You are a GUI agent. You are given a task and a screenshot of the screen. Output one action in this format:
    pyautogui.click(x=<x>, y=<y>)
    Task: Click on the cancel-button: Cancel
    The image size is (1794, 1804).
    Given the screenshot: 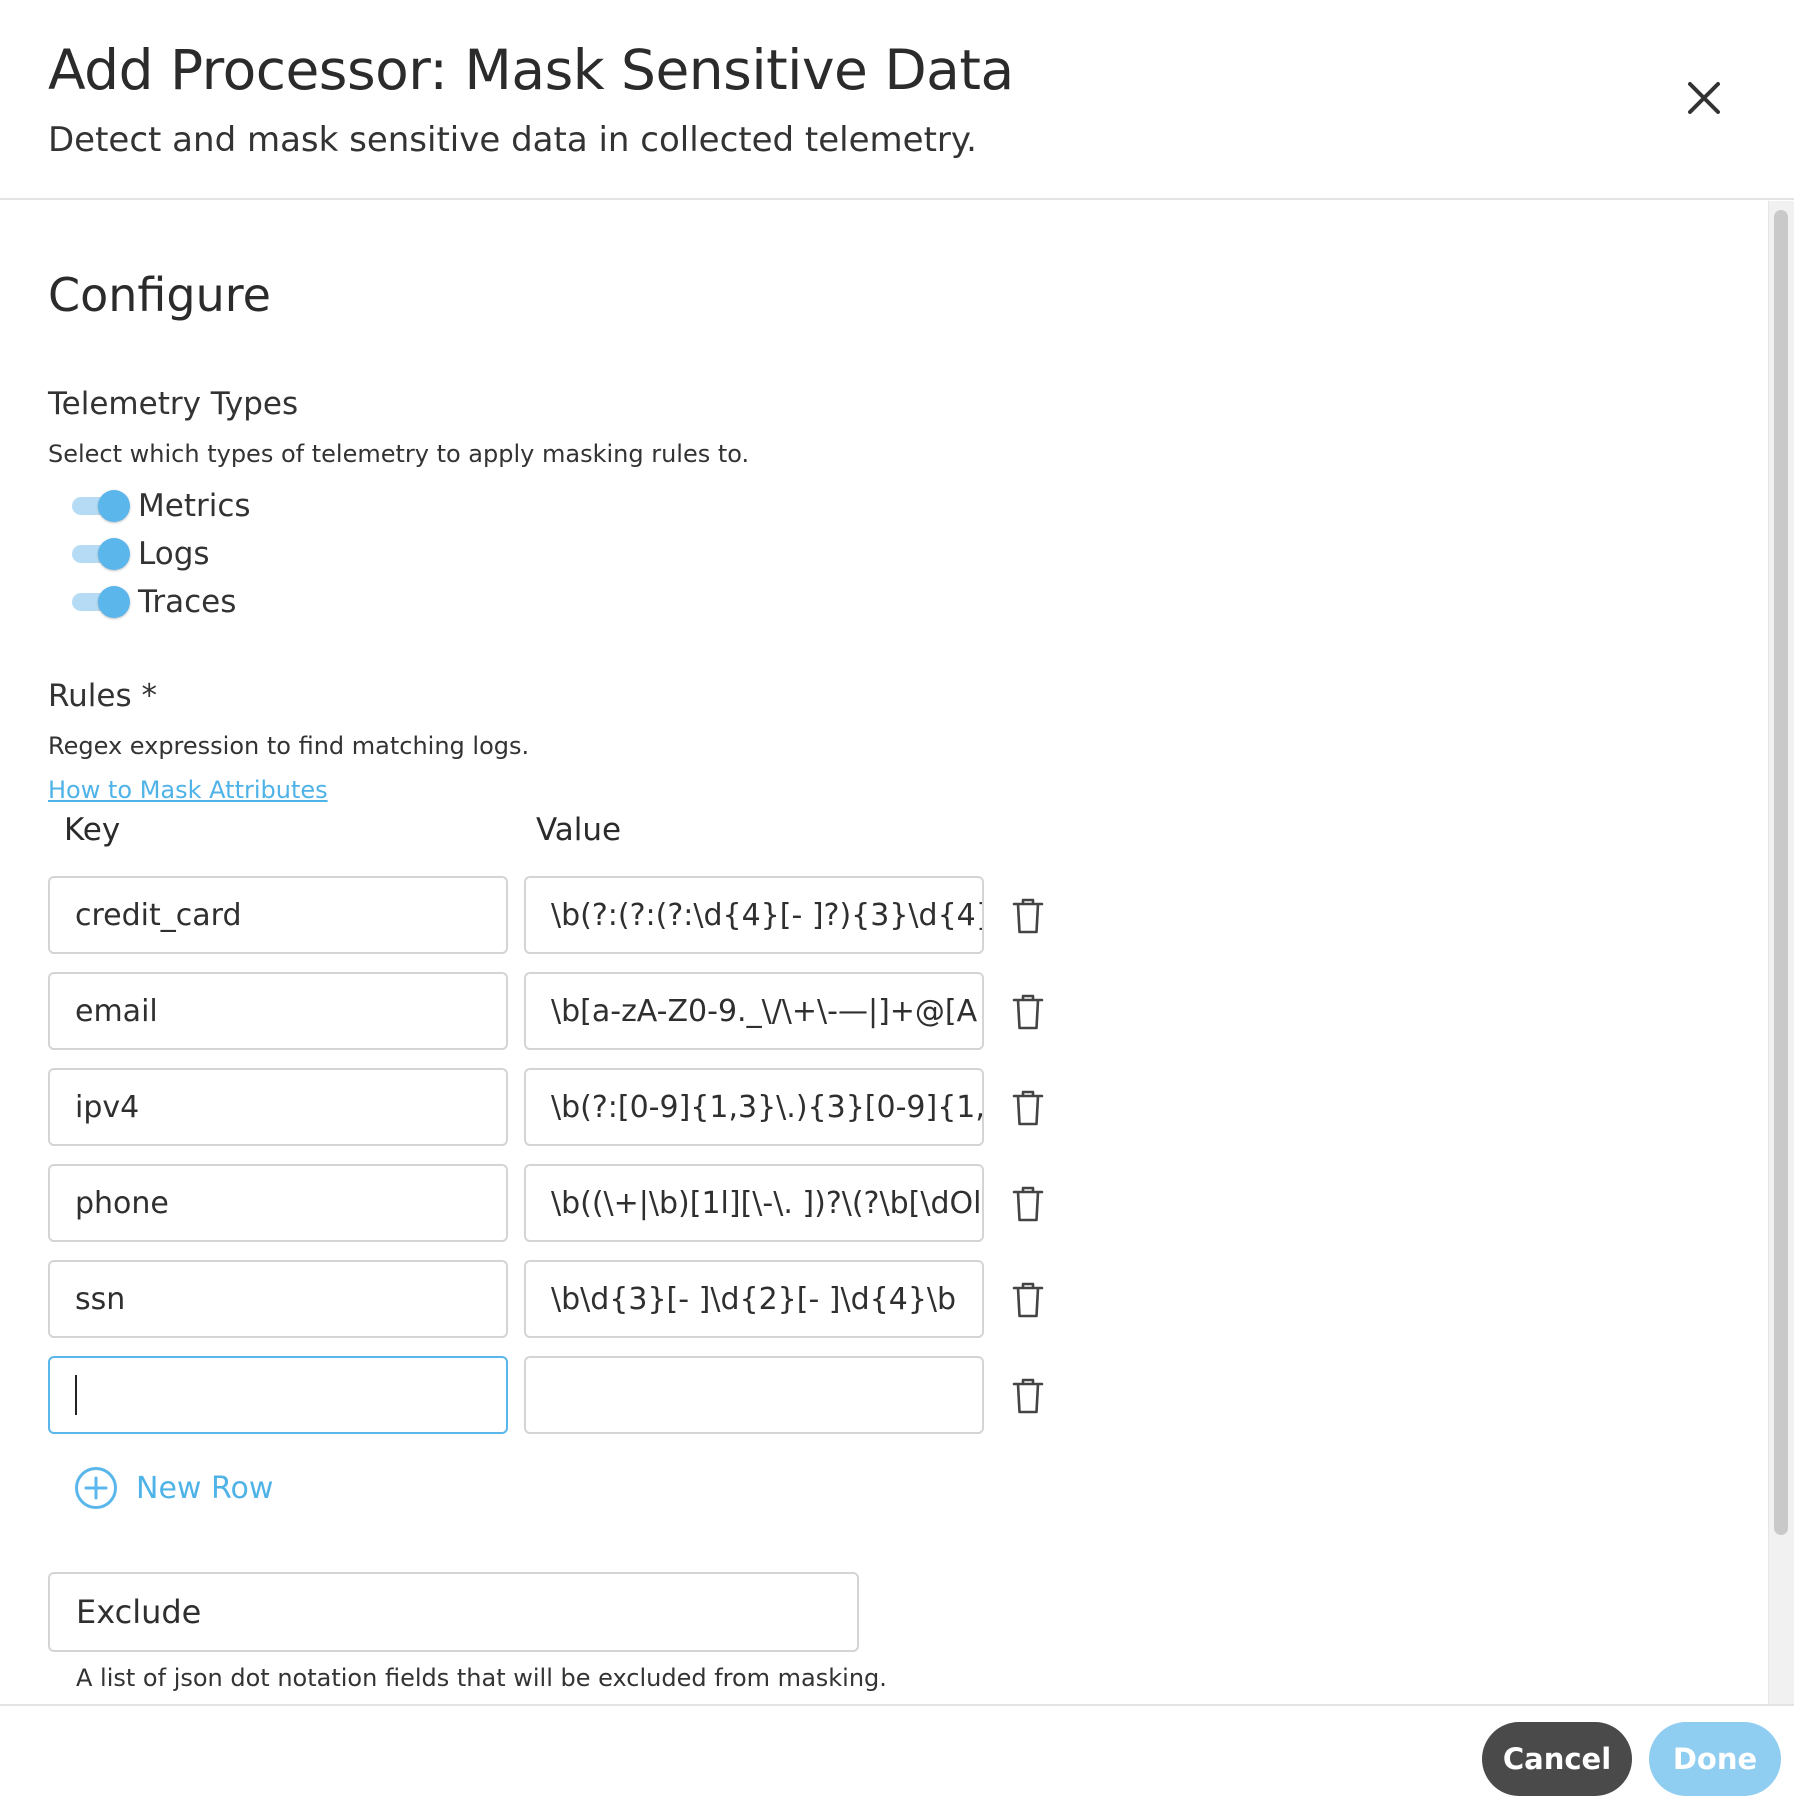 What is the action you would take?
    pyautogui.click(x=1557, y=1759)
    